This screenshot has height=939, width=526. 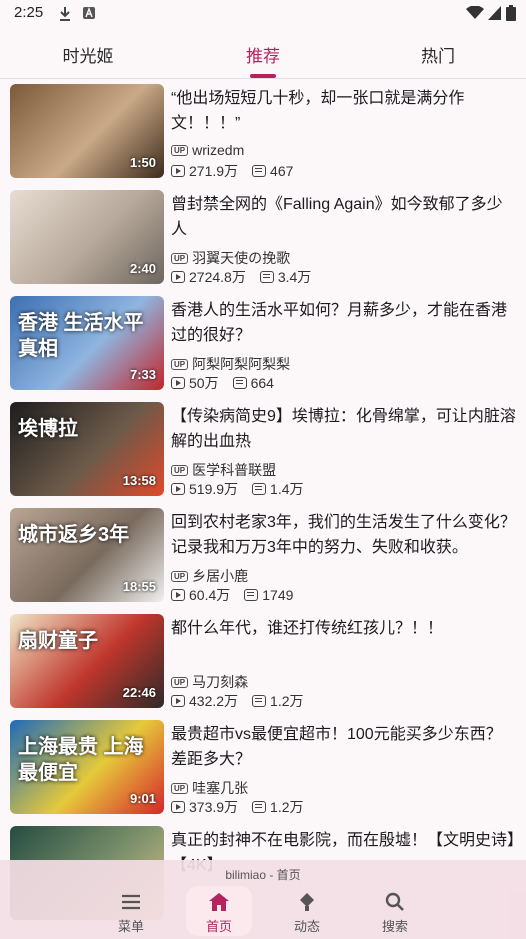 I want to click on uploader-name: 乡居小鹿, so click(x=220, y=576).